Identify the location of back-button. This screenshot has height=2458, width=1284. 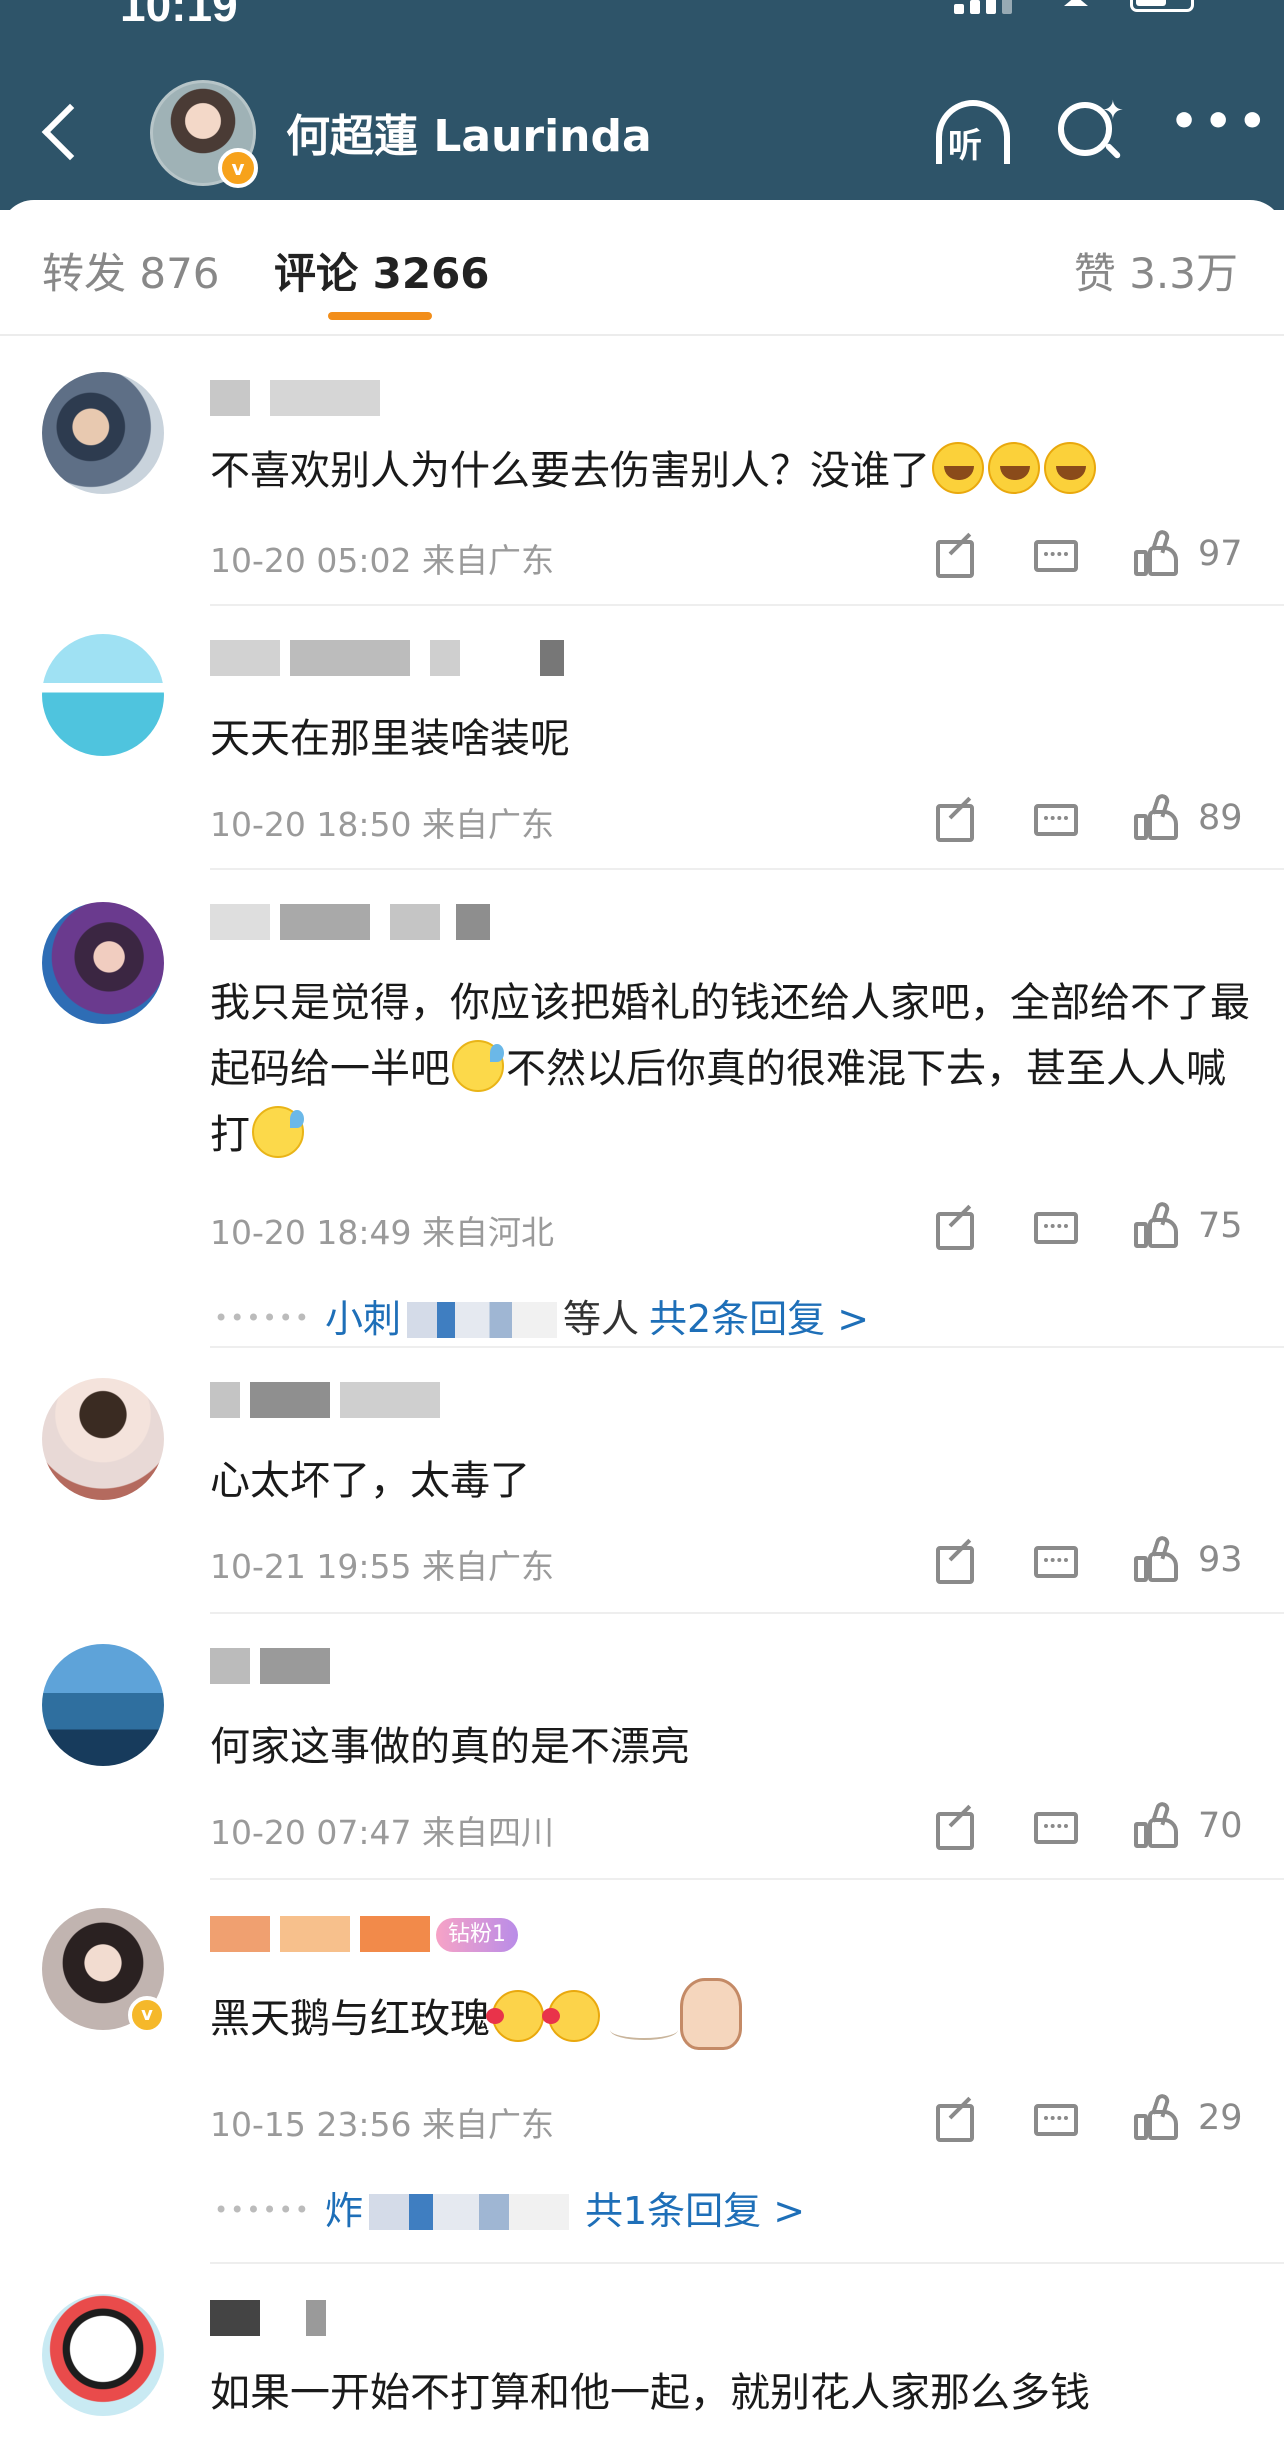
(63, 131).